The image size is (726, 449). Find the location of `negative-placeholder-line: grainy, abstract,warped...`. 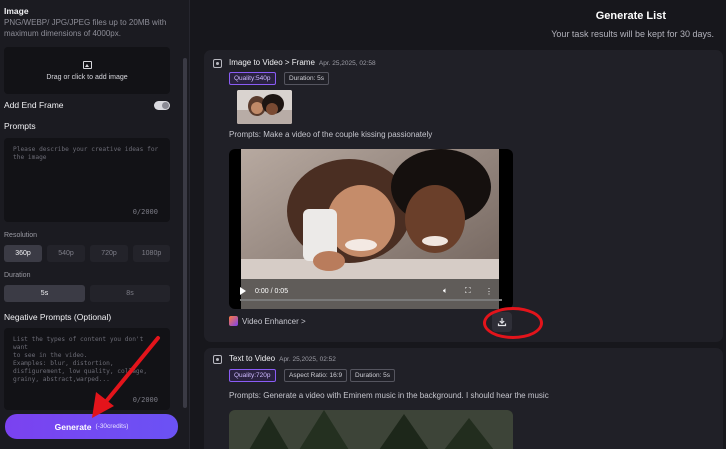

negative-placeholder-line: grainy, abstract,warped... is located at coordinates (61, 379).